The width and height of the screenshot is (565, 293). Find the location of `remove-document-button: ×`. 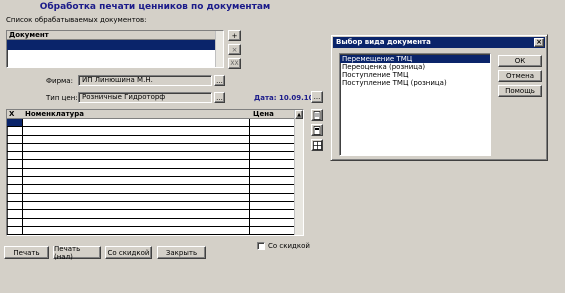

remove-document-button: × is located at coordinates (234, 49).